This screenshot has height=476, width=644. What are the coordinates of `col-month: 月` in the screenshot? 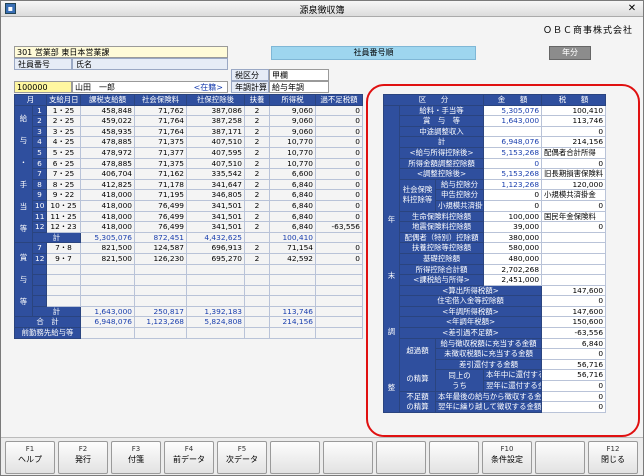 It's located at (30, 100).